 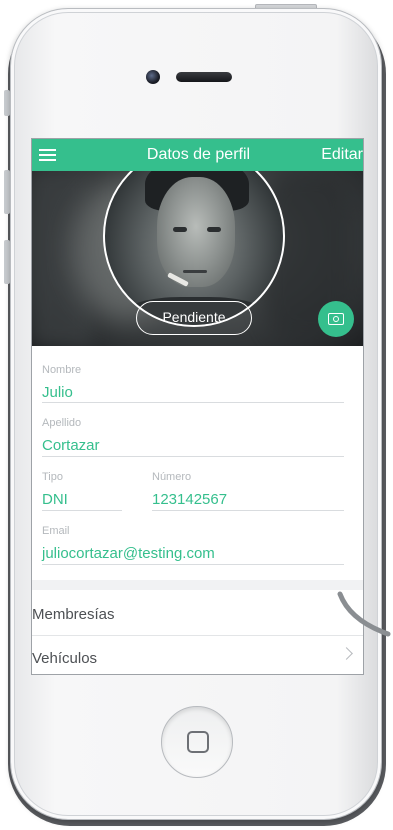 I want to click on list-item-label: Membresías, so click(x=73, y=614).